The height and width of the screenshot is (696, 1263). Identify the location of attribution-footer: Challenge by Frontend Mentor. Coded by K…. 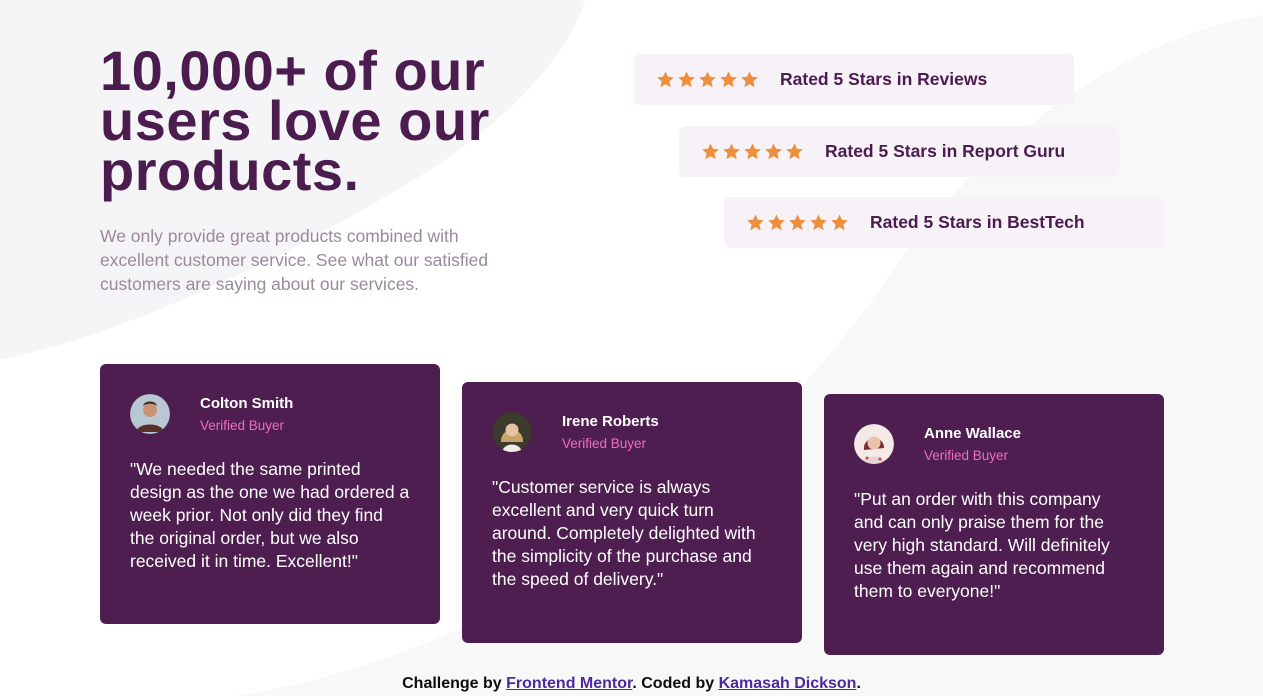
(631, 684).